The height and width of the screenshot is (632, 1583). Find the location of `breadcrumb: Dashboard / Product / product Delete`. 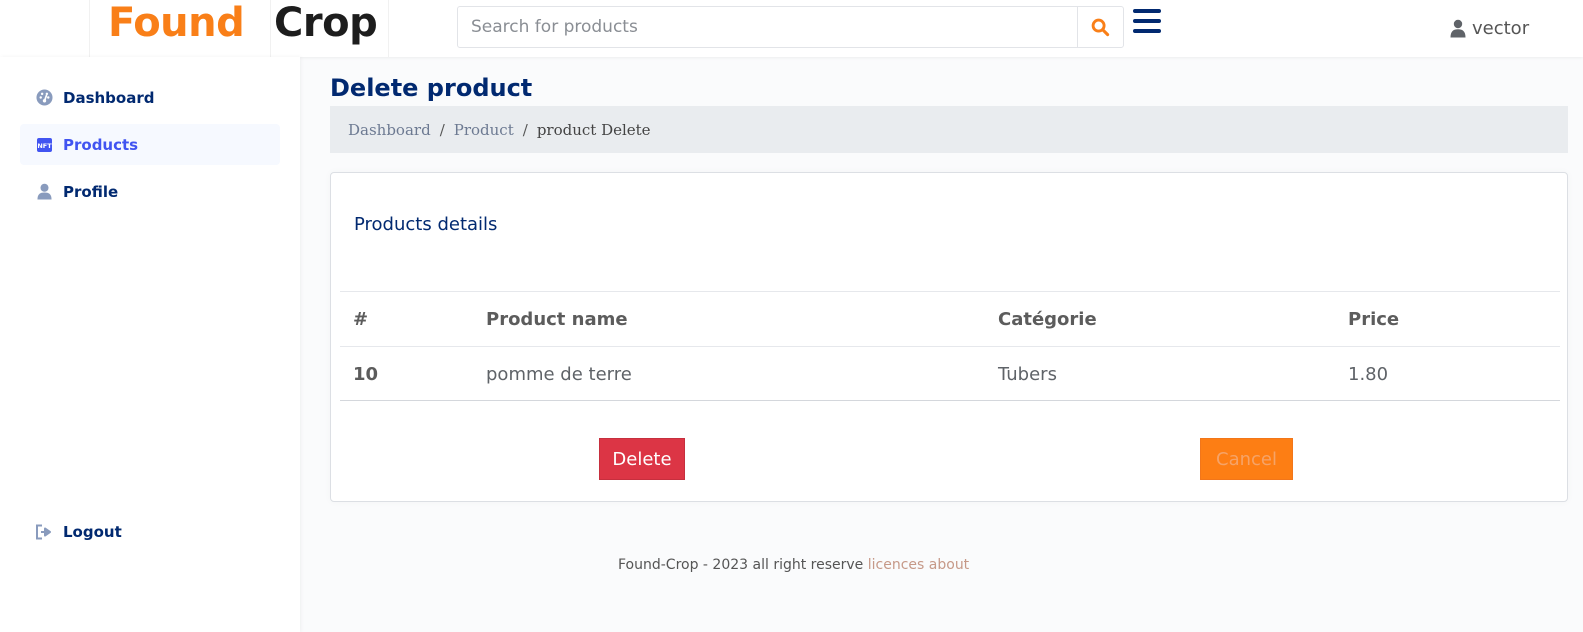

breadcrumb: Dashboard / Product / product Delete is located at coordinates (949, 129).